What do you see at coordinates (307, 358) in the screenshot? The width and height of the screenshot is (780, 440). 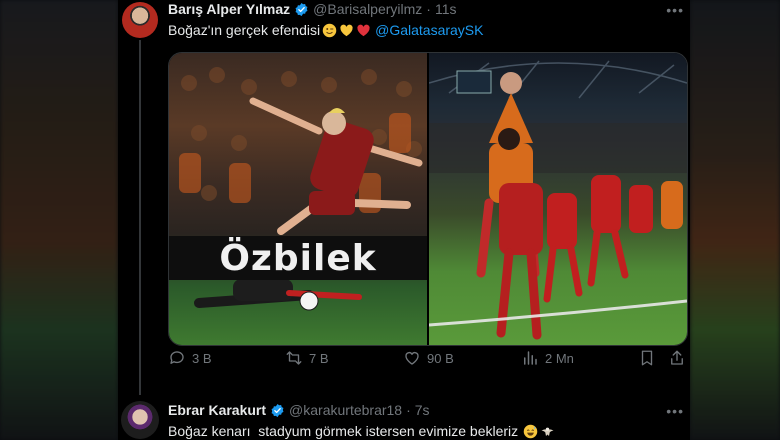 I see `retweet-button: 7 B` at bounding box center [307, 358].